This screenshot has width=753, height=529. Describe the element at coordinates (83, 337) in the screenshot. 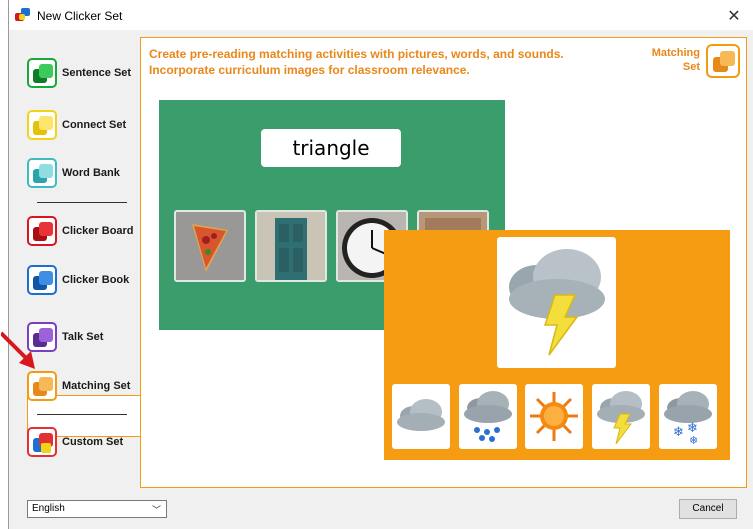

I see `sidebar-item-label: Talk Set` at that location.